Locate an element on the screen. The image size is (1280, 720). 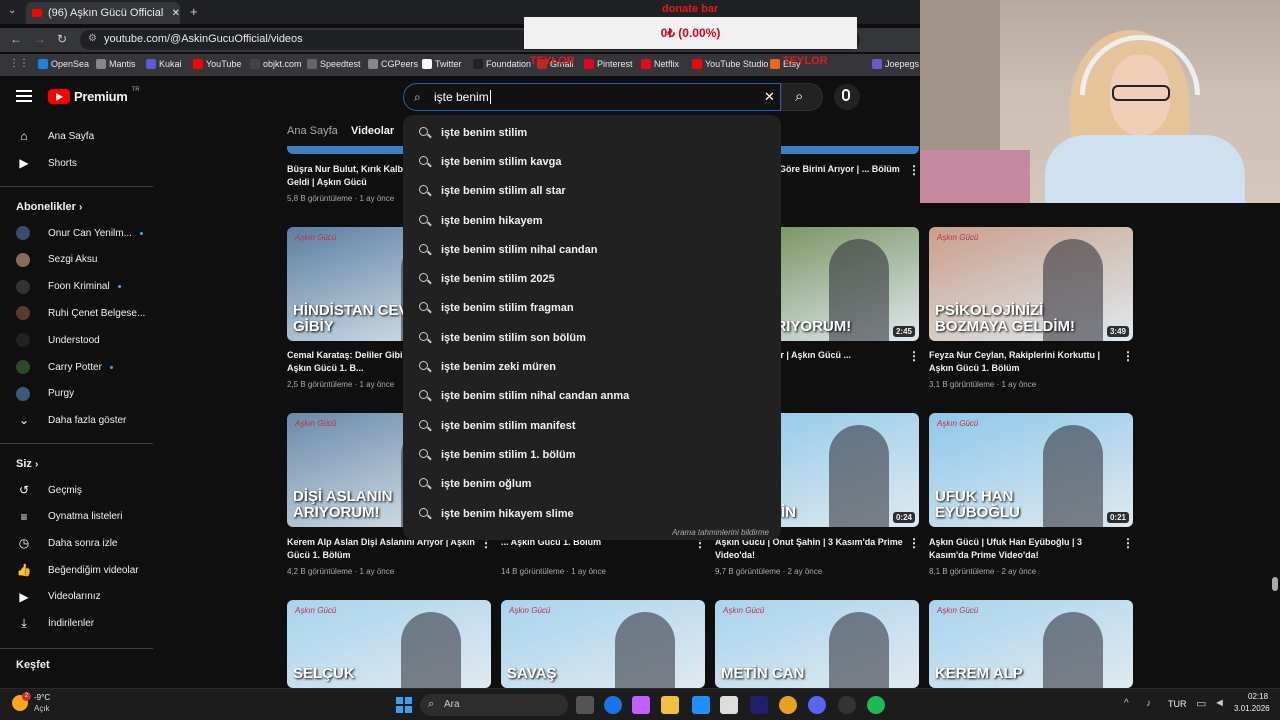
bookmark-item: Kukai is located at coordinates (164, 64).